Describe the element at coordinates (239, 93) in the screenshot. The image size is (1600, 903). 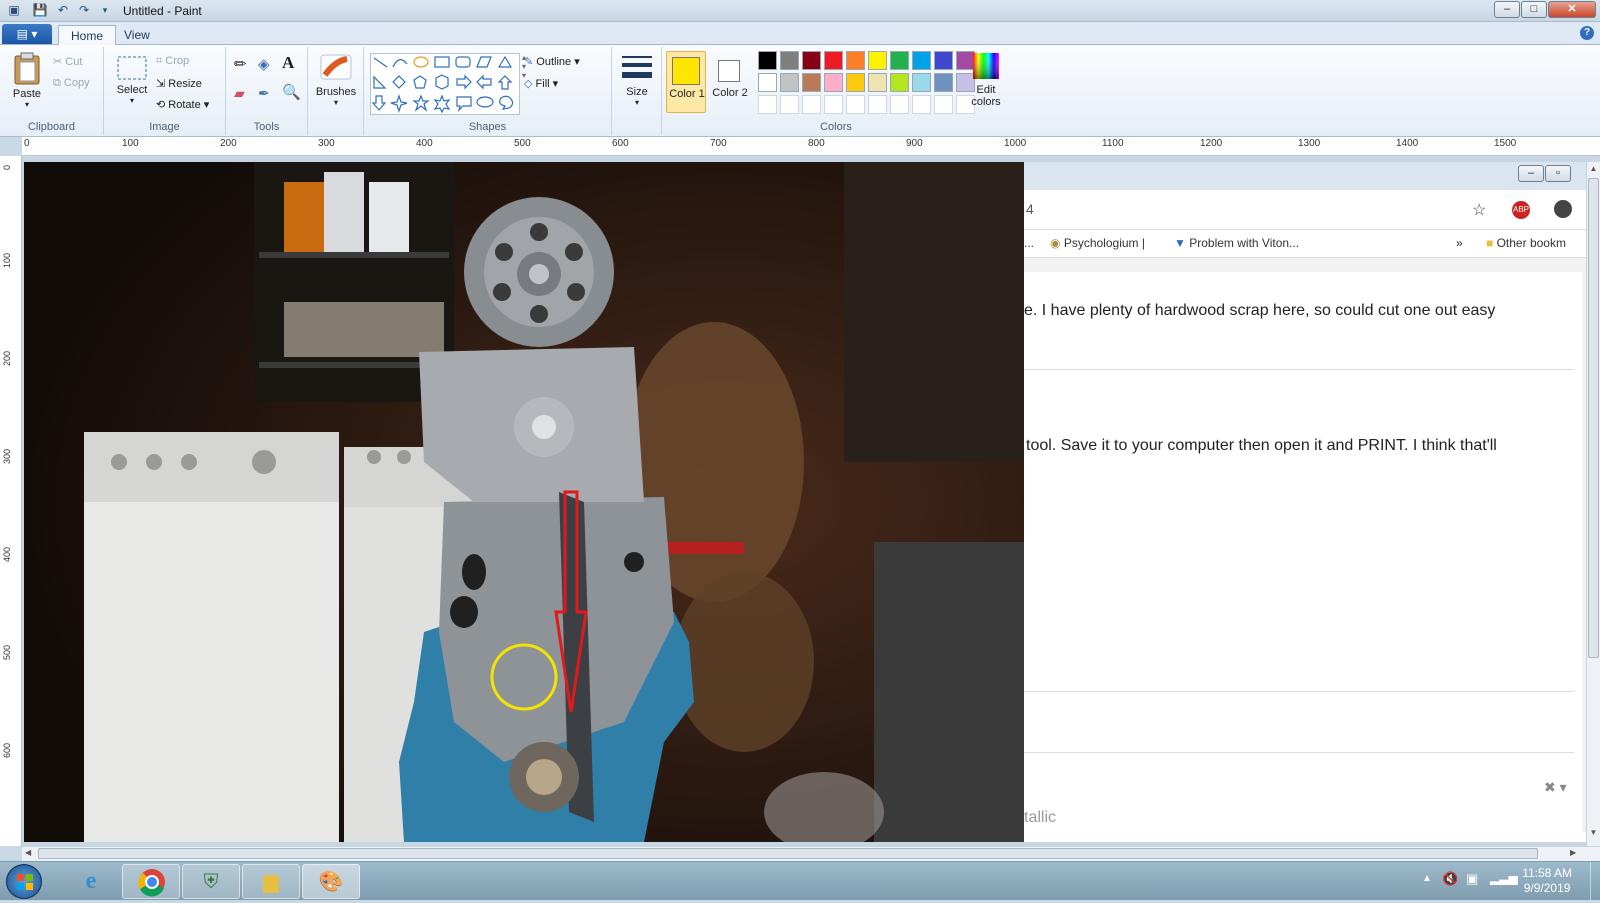
I see `eraser-icon: ▰` at that location.